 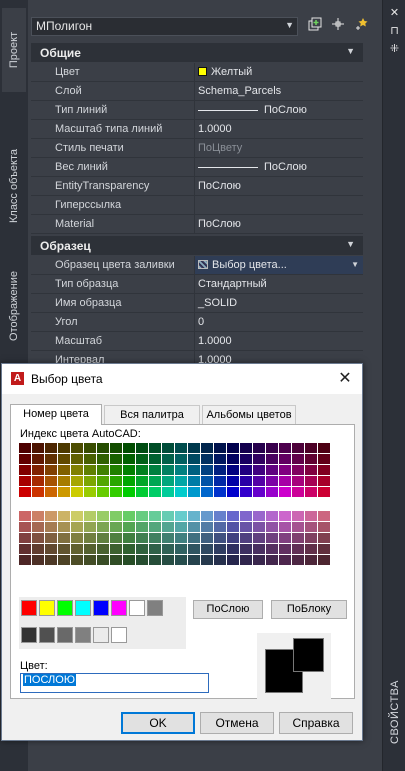 I want to click on prop-value: Стандартный, so click(x=278, y=284).